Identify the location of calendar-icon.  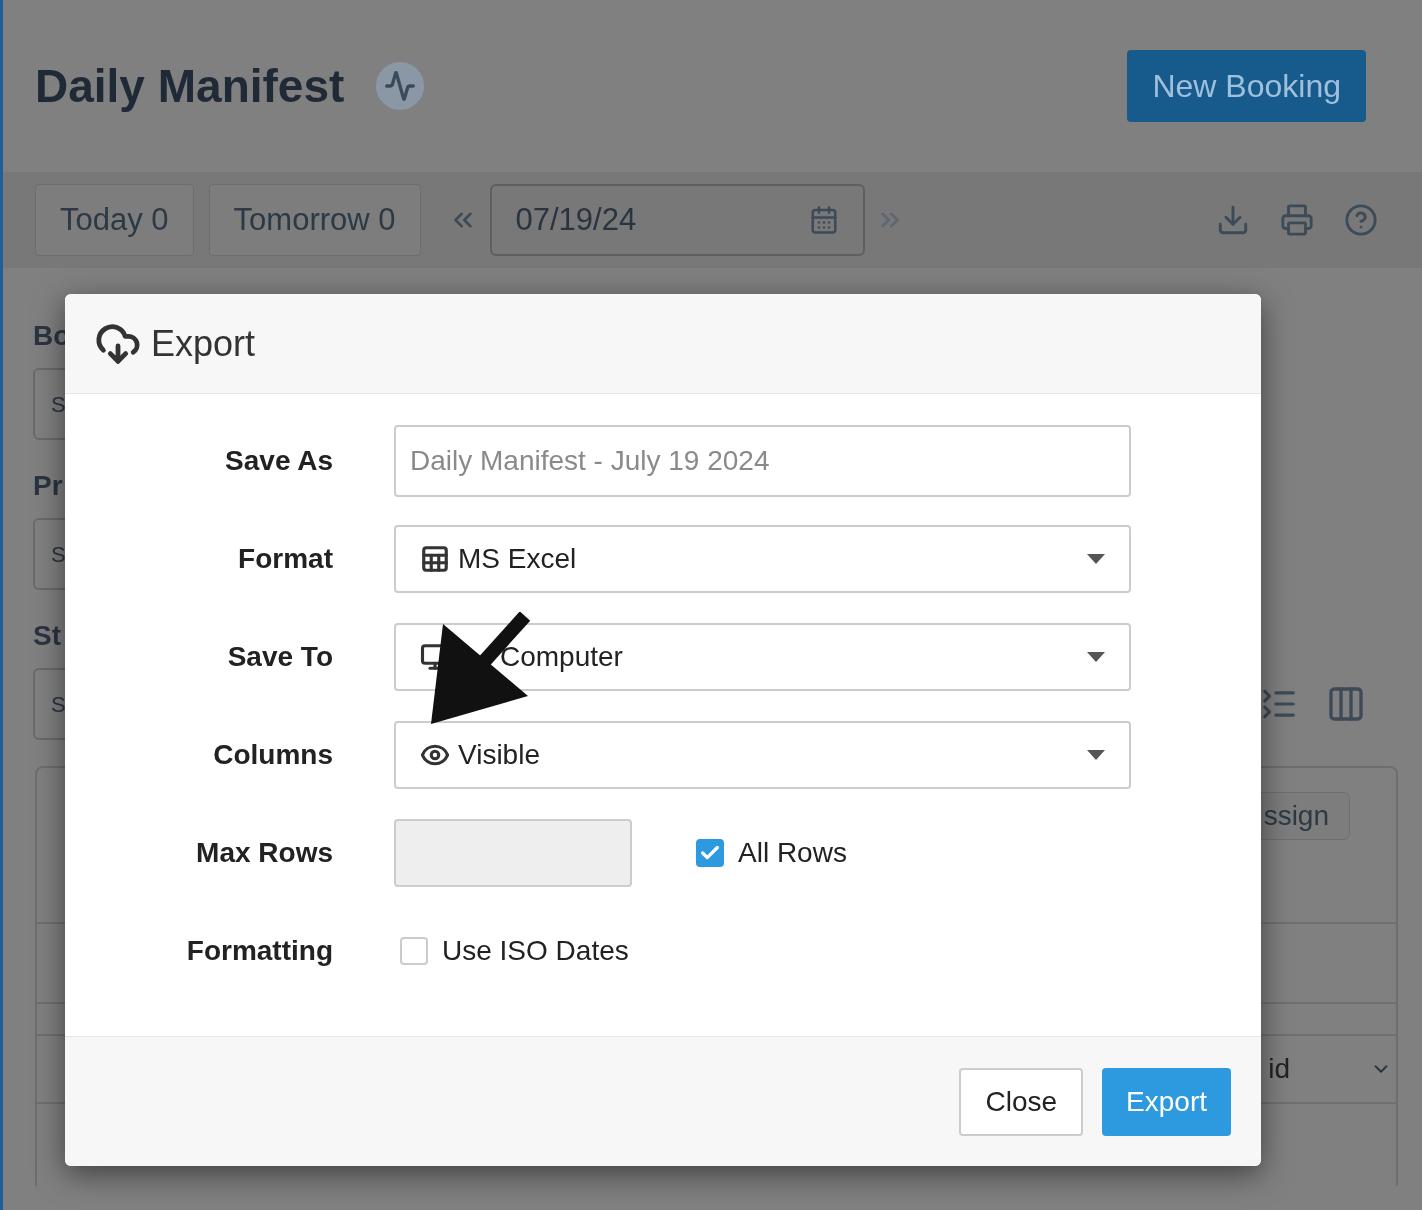
(823, 220).